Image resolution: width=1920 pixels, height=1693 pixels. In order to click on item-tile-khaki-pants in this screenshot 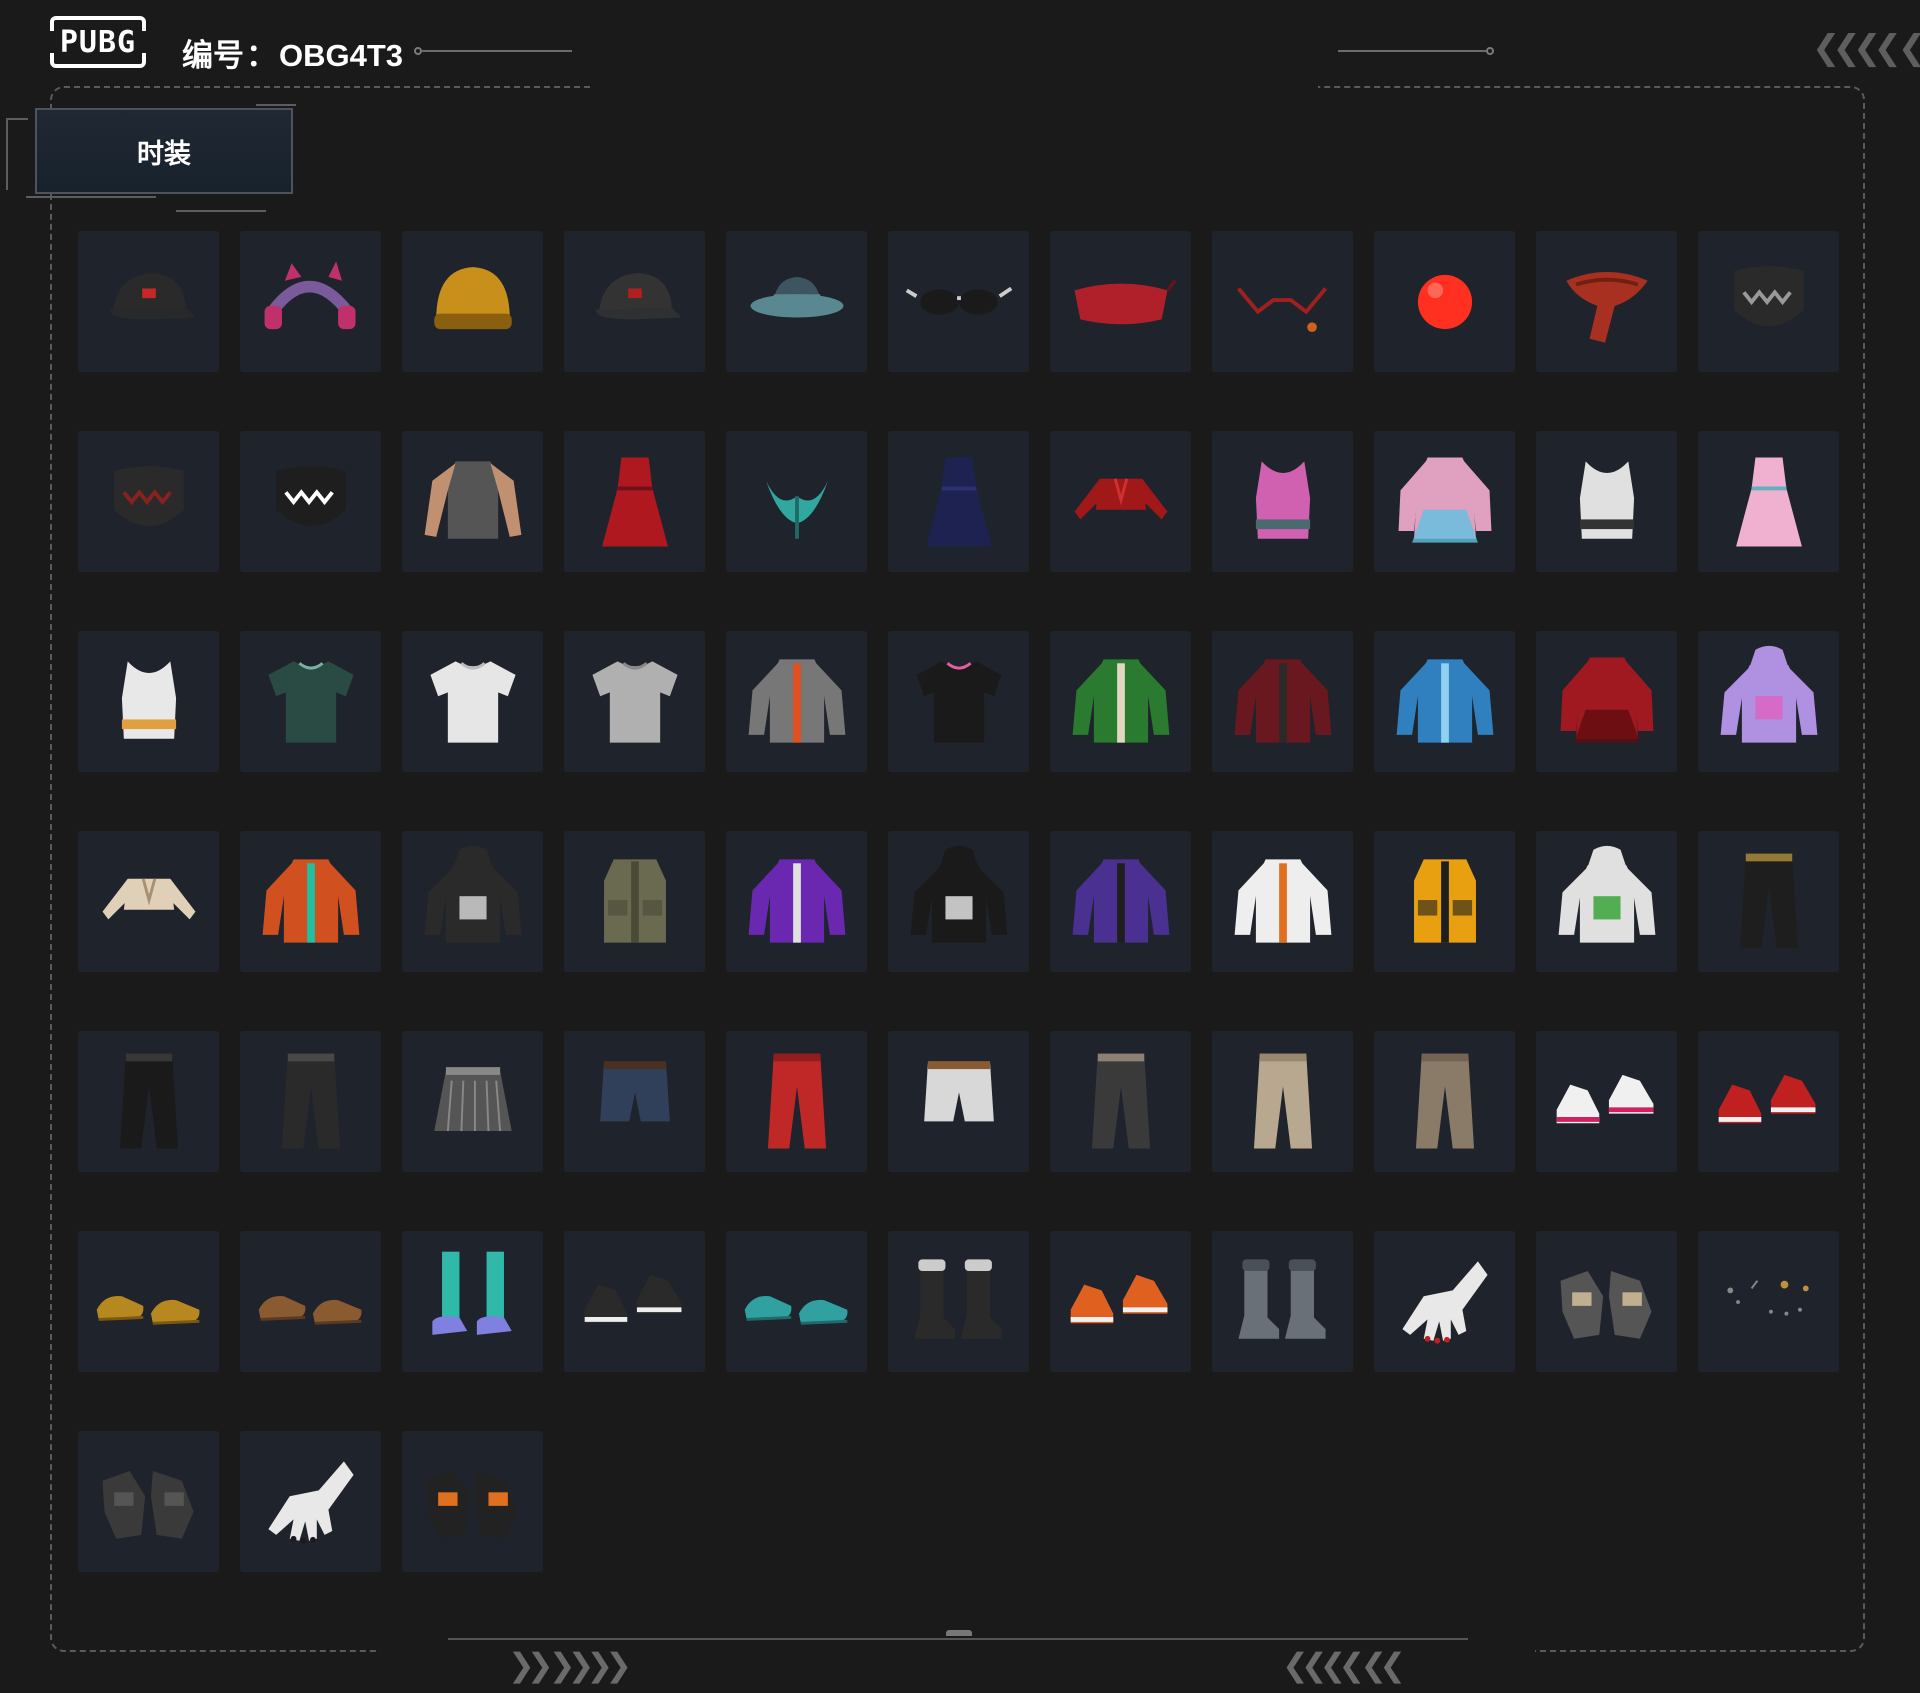, I will do `click(1282, 1101)`.